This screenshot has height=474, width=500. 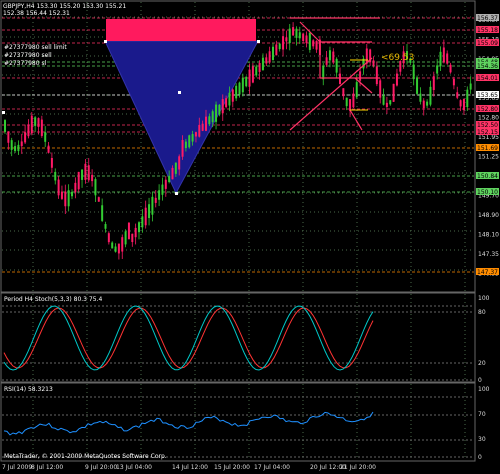 I want to click on time-label: 17 Jul 04:00, so click(x=272, y=467).